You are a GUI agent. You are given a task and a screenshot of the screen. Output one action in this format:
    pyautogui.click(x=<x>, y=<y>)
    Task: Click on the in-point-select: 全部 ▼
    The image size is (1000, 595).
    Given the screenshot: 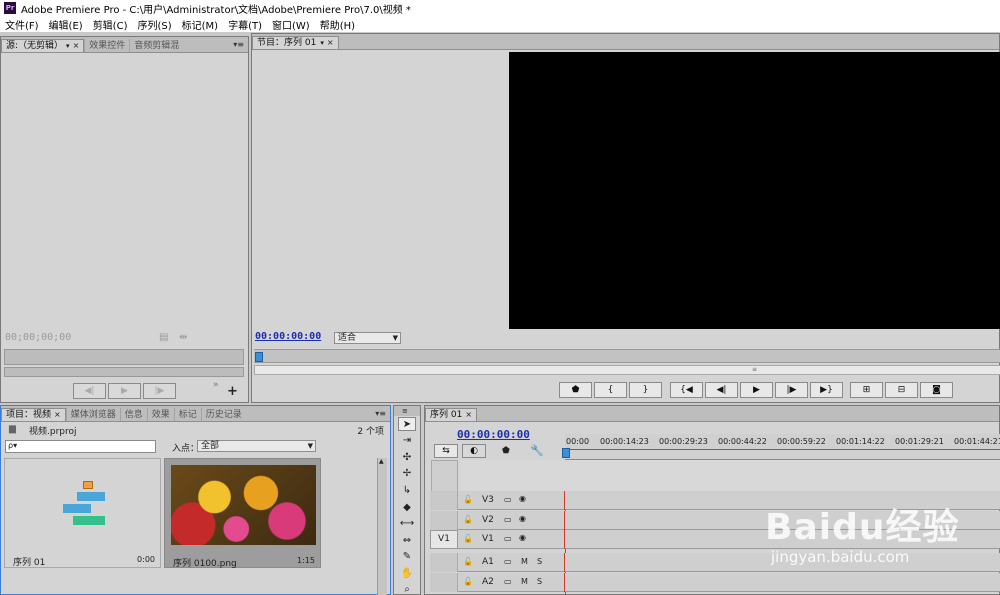 What is the action you would take?
    pyautogui.click(x=256, y=446)
    